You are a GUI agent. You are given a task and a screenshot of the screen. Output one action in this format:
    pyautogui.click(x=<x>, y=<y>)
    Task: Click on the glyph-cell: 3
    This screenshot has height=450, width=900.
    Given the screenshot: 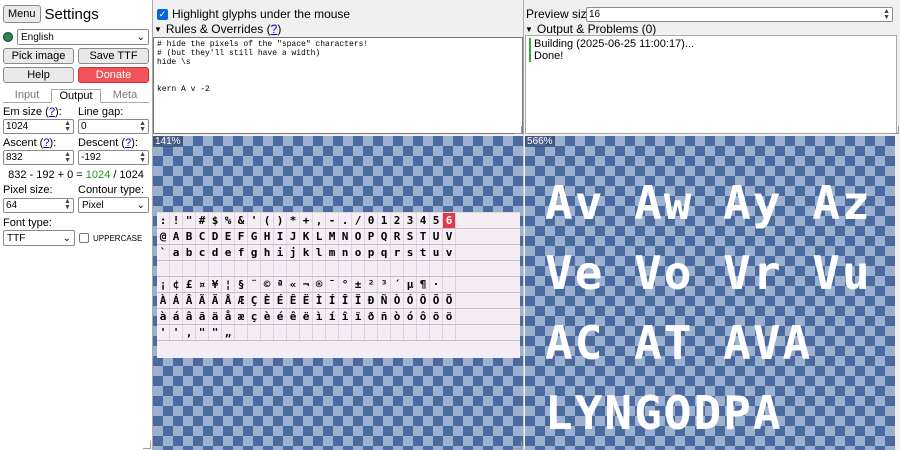 What is the action you would take?
    pyautogui.click(x=410, y=220)
    